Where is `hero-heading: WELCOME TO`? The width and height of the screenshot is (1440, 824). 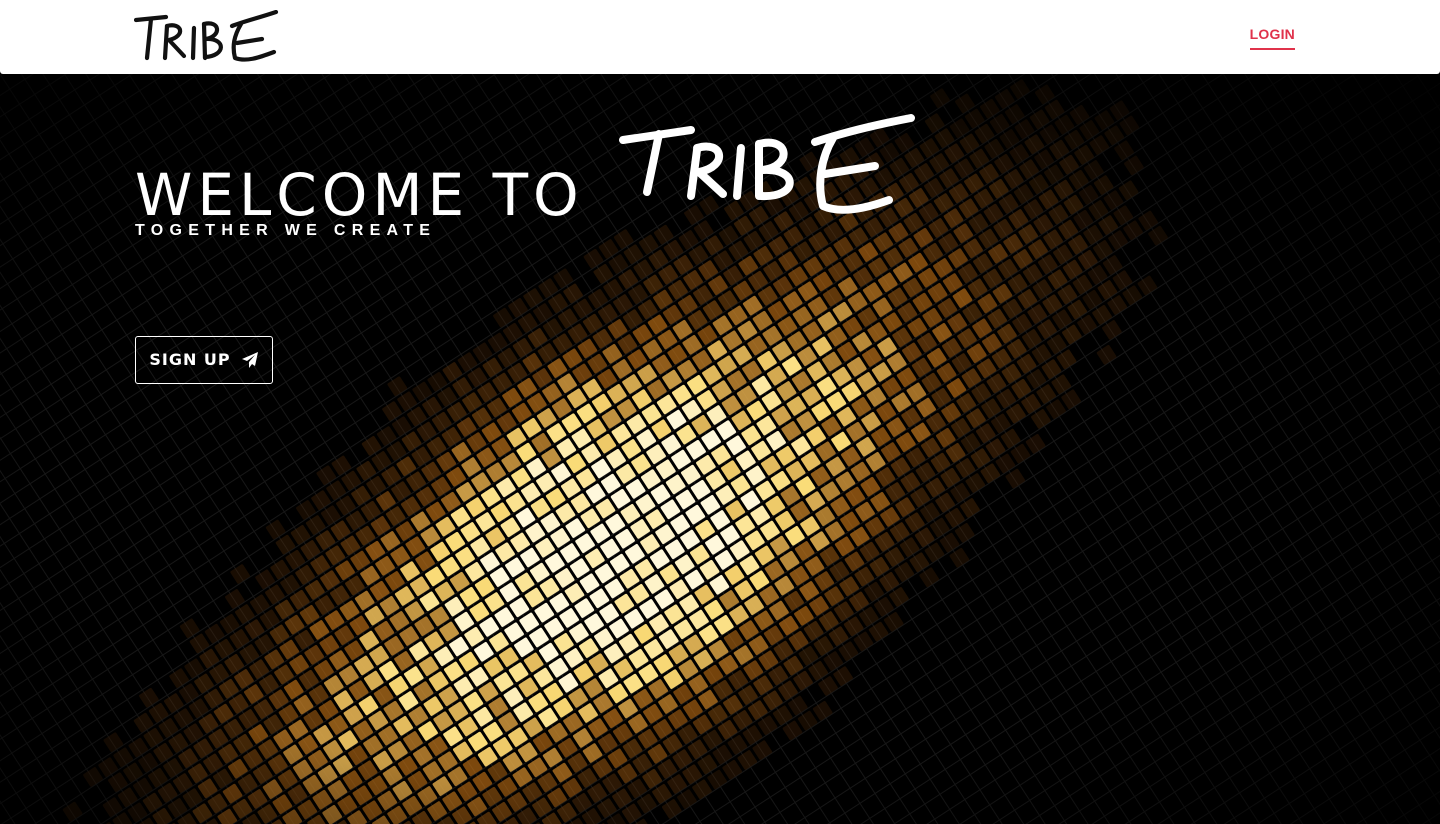
hero-heading: WELCOME TO is located at coordinates (535, 169).